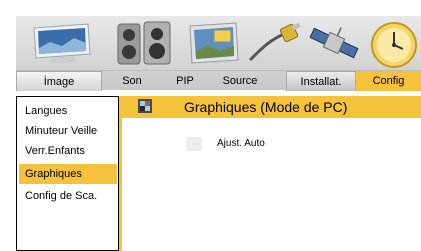 This screenshot has width=421, height=251. Describe the element at coordinates (185, 81) in the screenshot. I see `tab-pip: PIP` at that location.